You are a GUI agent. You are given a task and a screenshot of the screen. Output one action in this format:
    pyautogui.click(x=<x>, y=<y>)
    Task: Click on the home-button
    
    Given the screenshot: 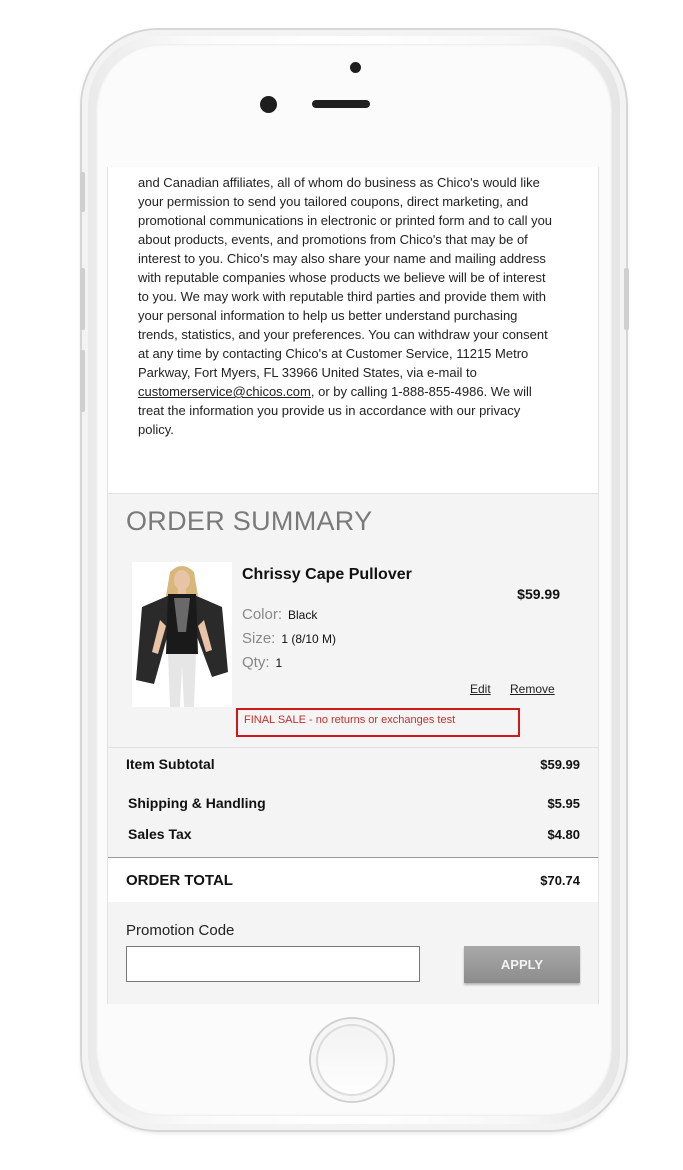 What is the action you would take?
    pyautogui.click(x=352, y=1060)
    